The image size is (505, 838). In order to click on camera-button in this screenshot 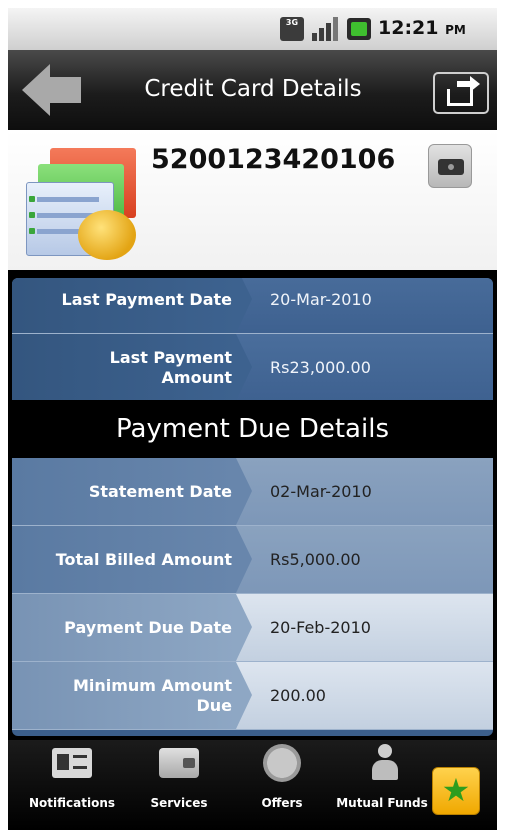, I will do `click(450, 166)`.